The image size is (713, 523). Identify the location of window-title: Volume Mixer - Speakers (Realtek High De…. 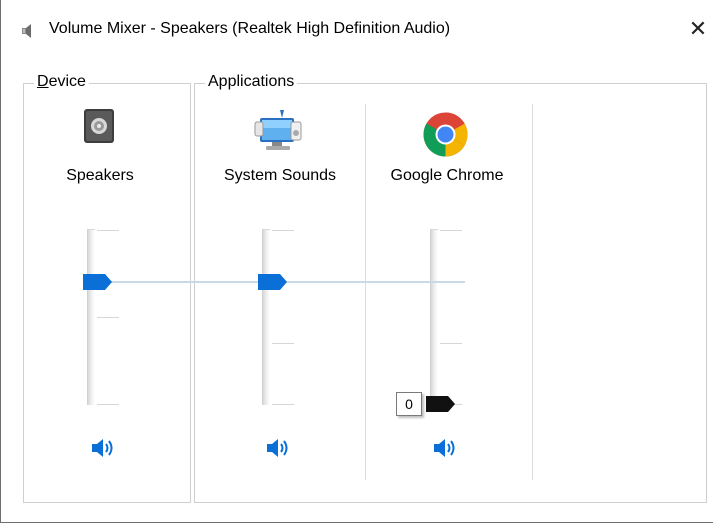
(250, 28).